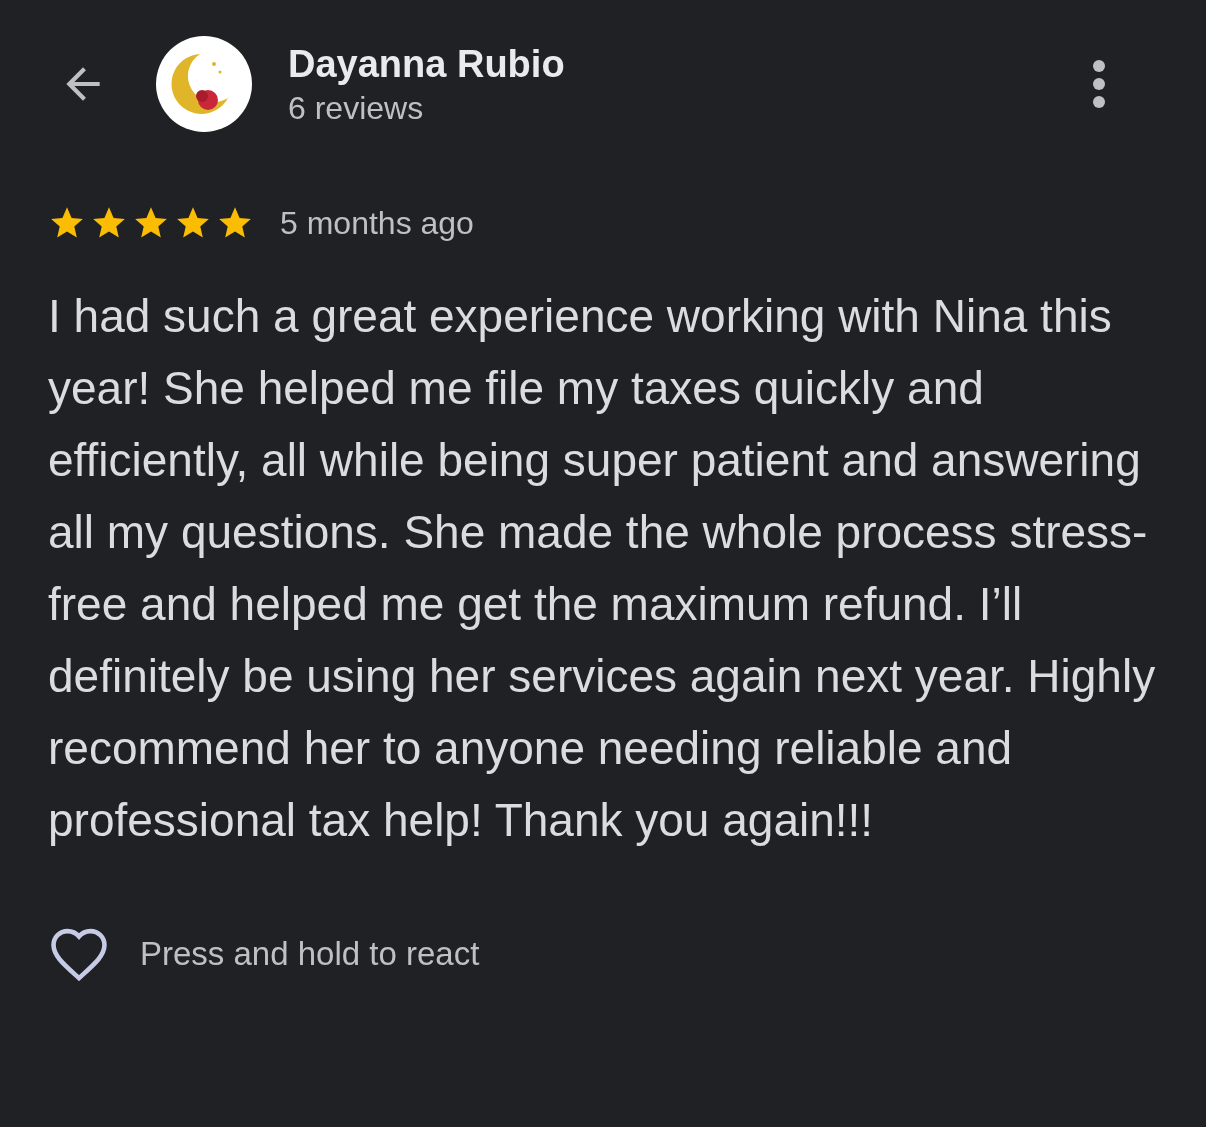  What do you see at coordinates (427, 64) in the screenshot?
I see `reviewer-name: Dayanna Rubio` at bounding box center [427, 64].